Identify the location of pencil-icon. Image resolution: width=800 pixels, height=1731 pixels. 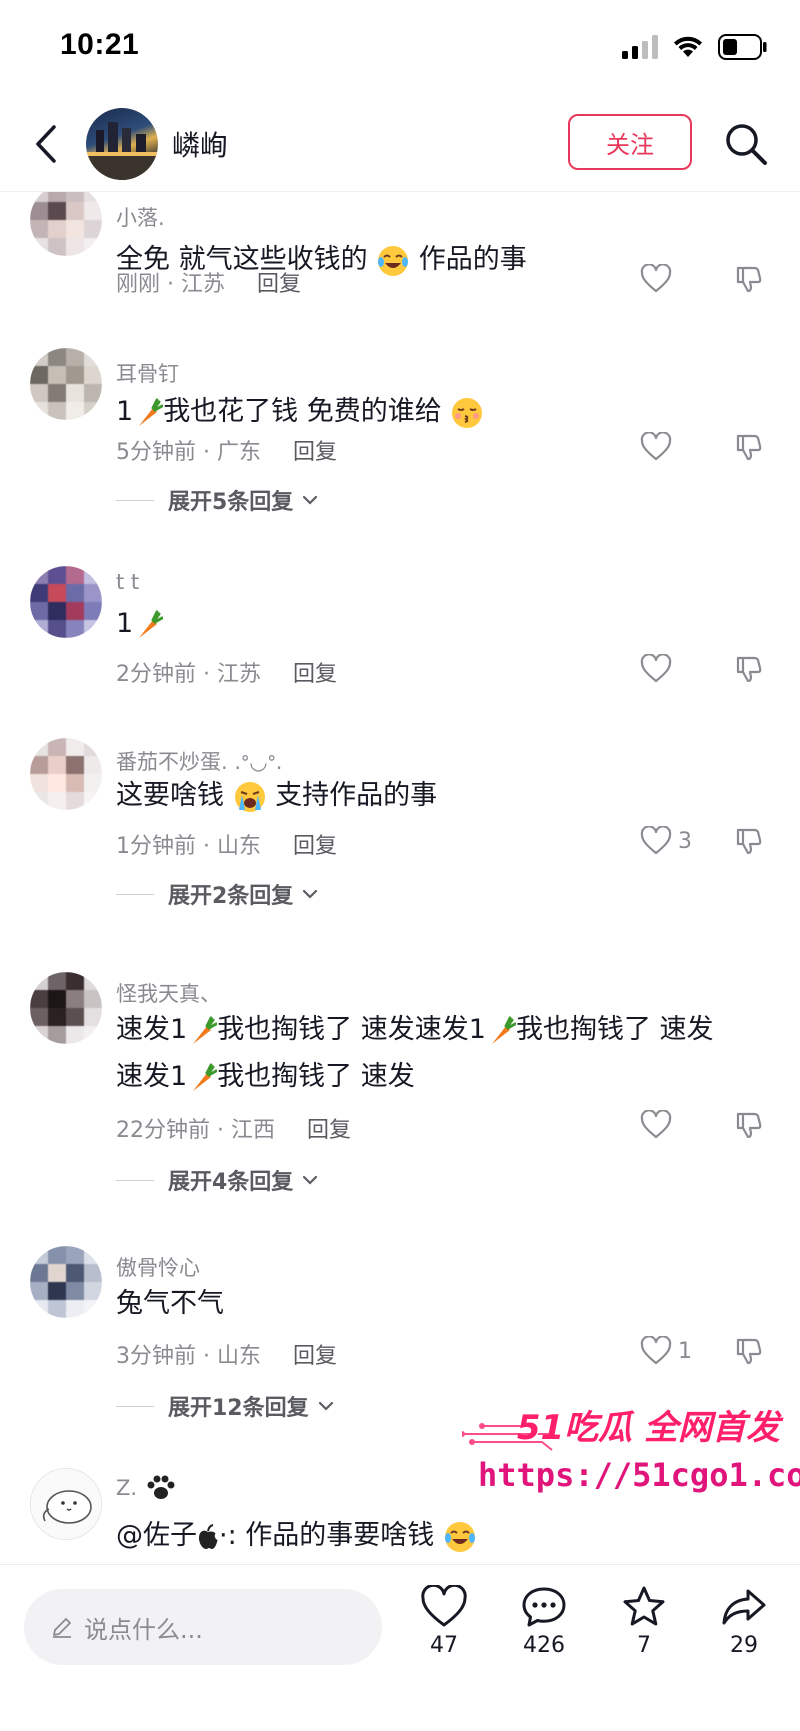
(62, 1628).